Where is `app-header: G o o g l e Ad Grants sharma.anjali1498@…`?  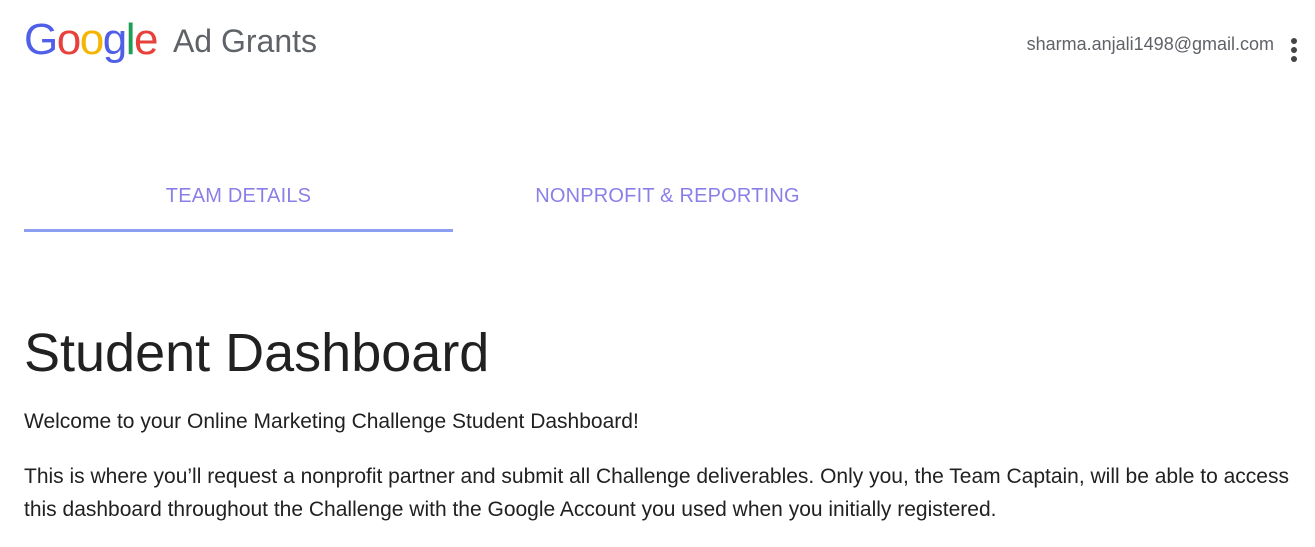 app-header: G o o g l e Ad Grants sharma.anjali1498@… is located at coordinates (657, 40).